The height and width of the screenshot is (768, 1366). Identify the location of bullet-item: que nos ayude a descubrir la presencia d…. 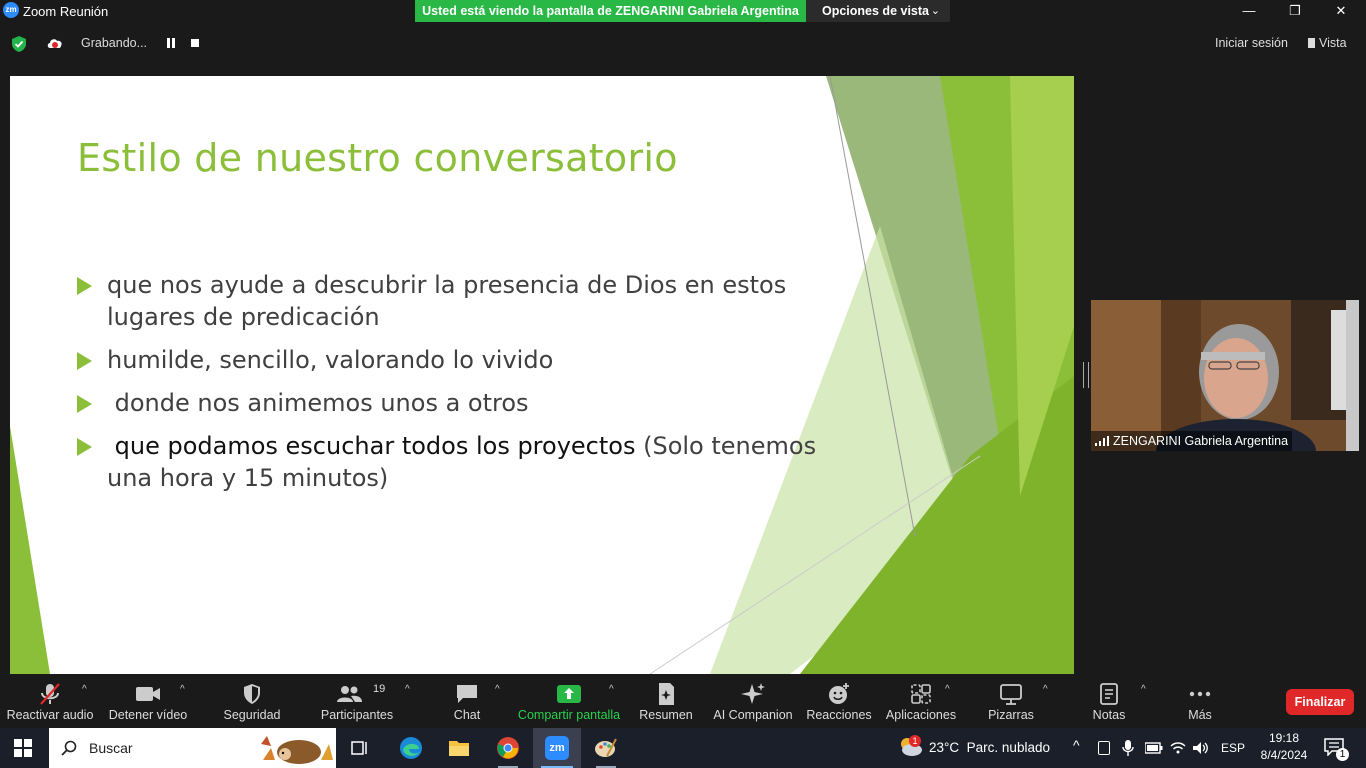
(457, 301).